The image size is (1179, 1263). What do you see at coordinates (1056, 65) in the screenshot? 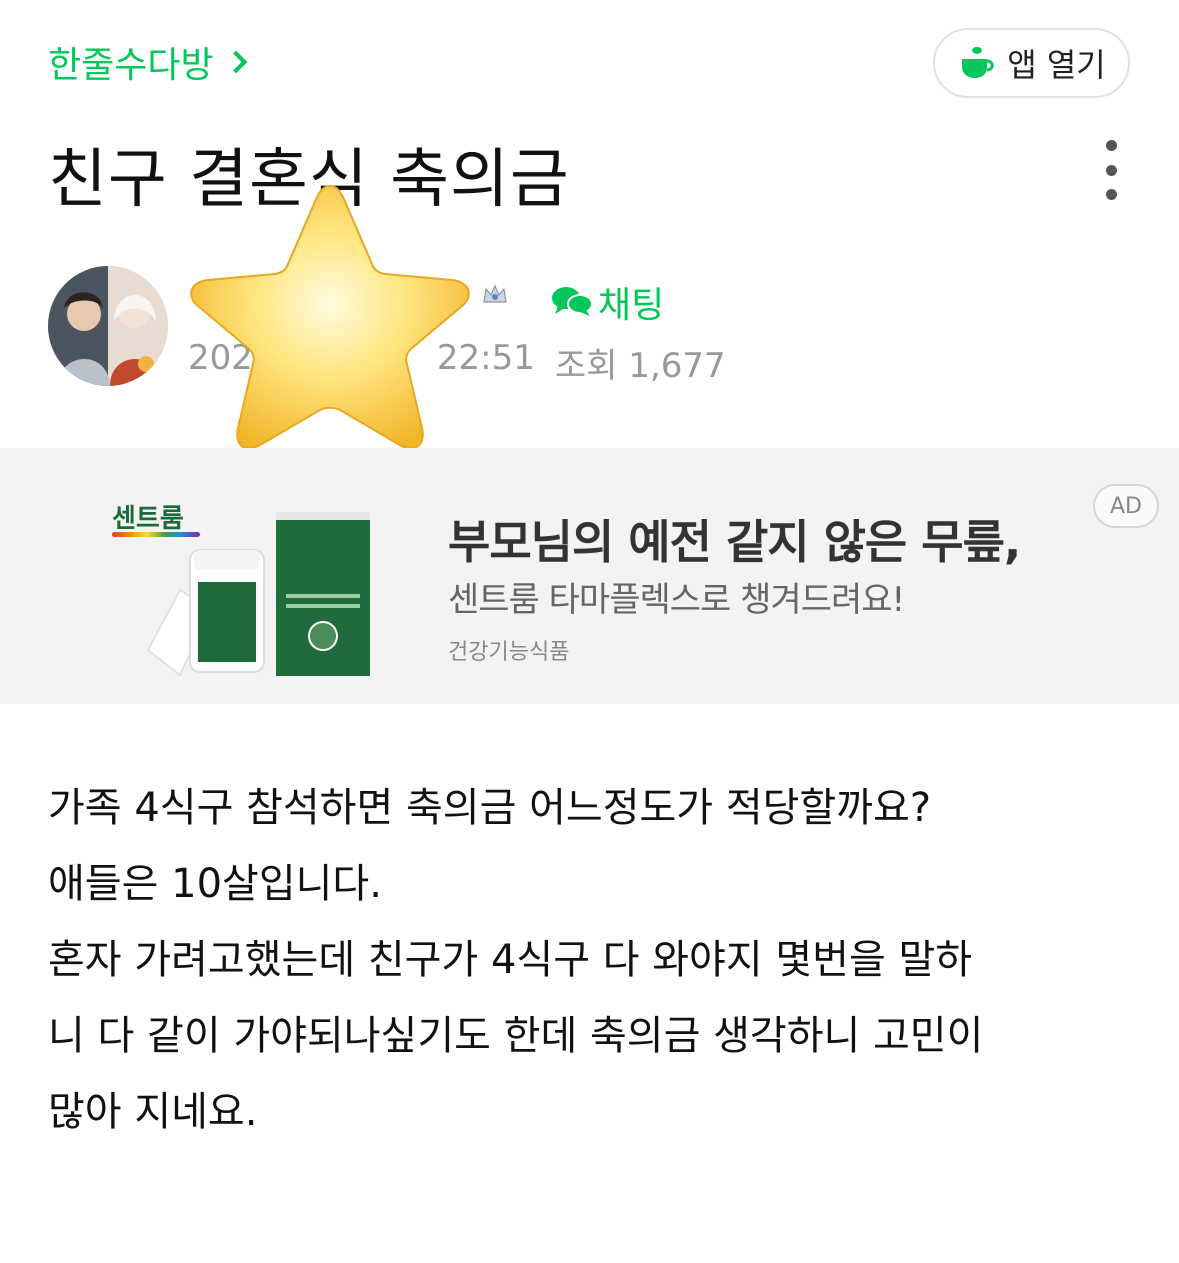
I see `app-open-label: 앱 열기` at bounding box center [1056, 65].